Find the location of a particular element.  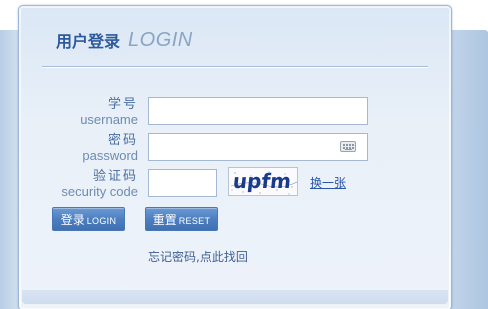

security-code-input is located at coordinates (182, 183).